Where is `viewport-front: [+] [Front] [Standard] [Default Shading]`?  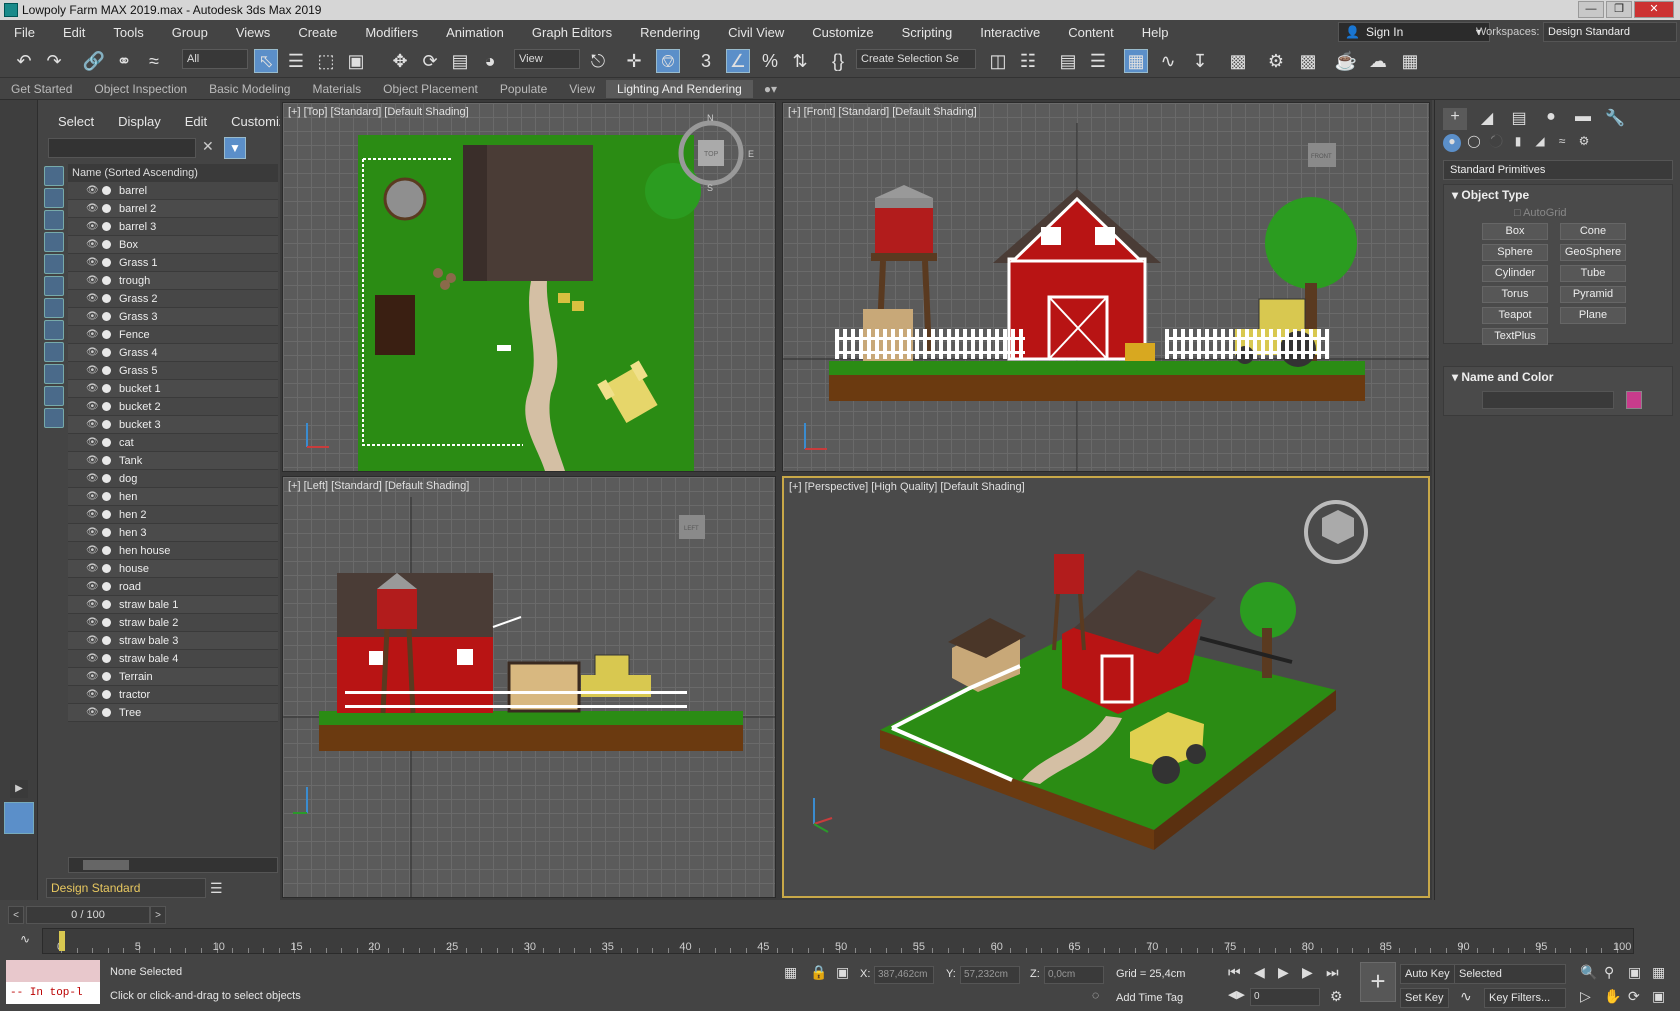 viewport-front: [+] [Front] [Standard] [Default Shading] is located at coordinates (1106, 287).